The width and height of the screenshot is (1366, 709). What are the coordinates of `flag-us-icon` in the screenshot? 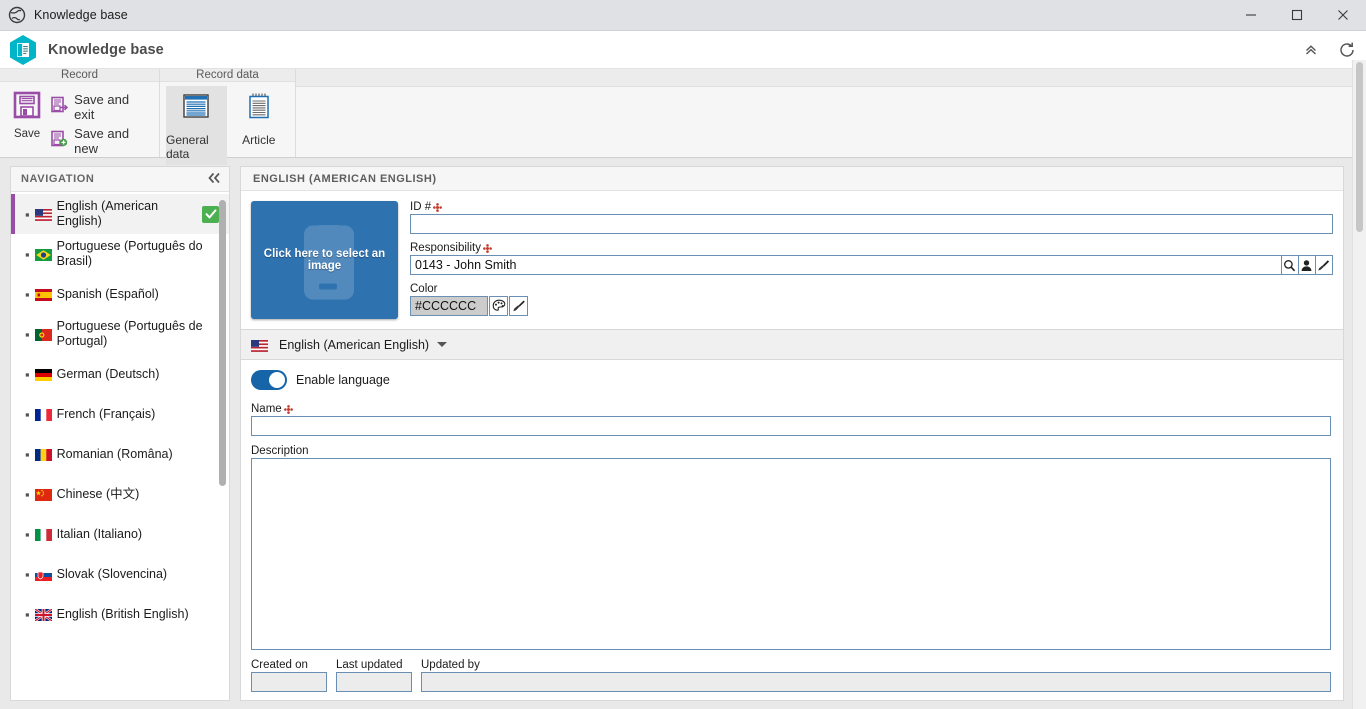 It's located at (43, 214).